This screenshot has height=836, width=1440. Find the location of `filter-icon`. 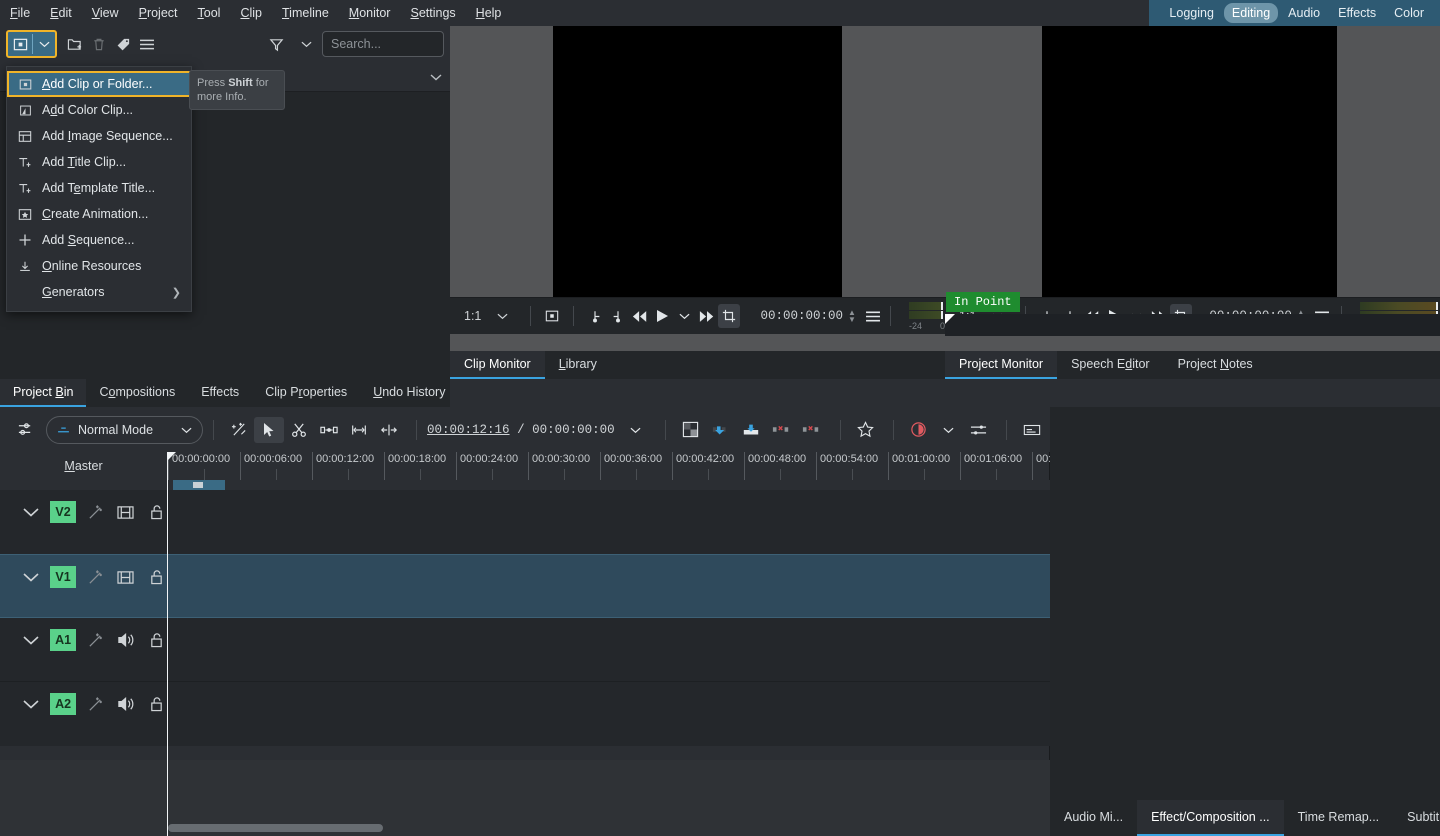

filter-icon is located at coordinates (276, 44).